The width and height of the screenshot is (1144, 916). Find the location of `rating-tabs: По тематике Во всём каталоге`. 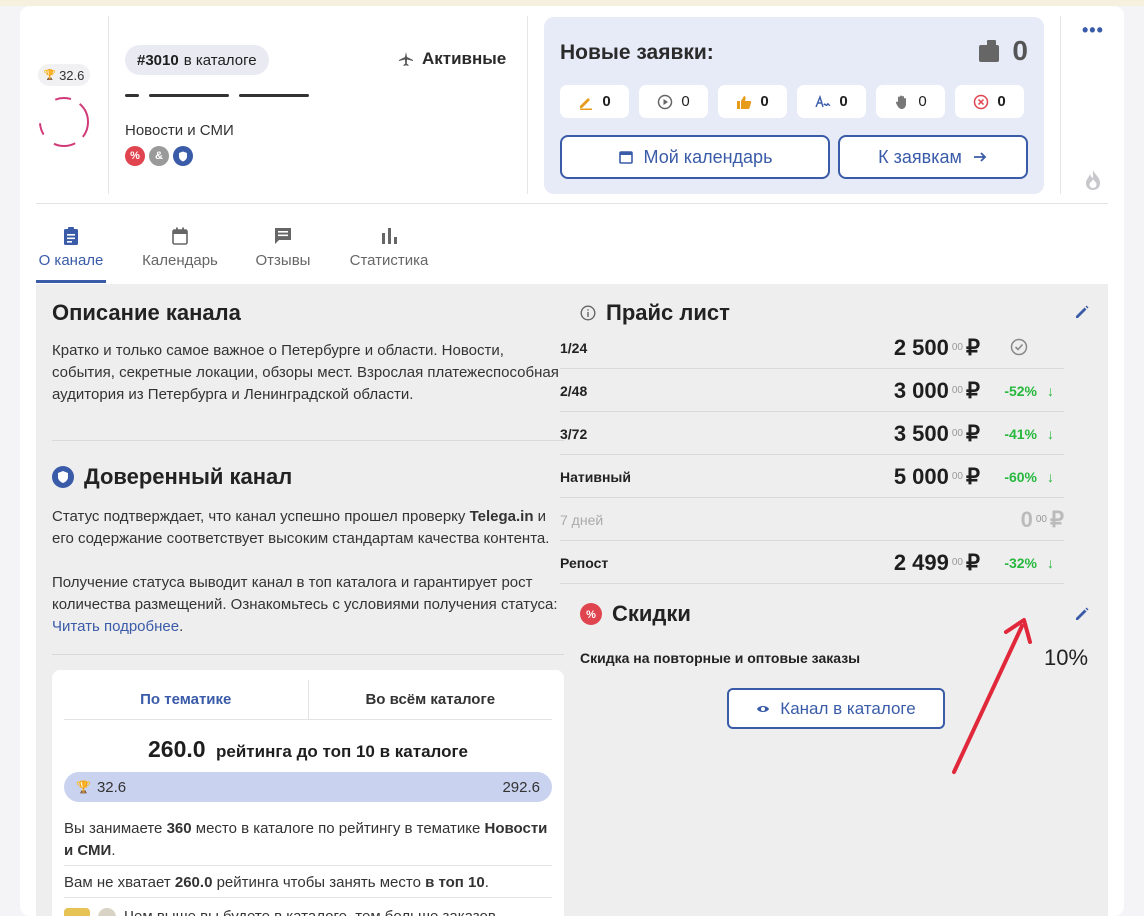

rating-tabs: По тематике Во всём каталоге is located at coordinates (308, 700).